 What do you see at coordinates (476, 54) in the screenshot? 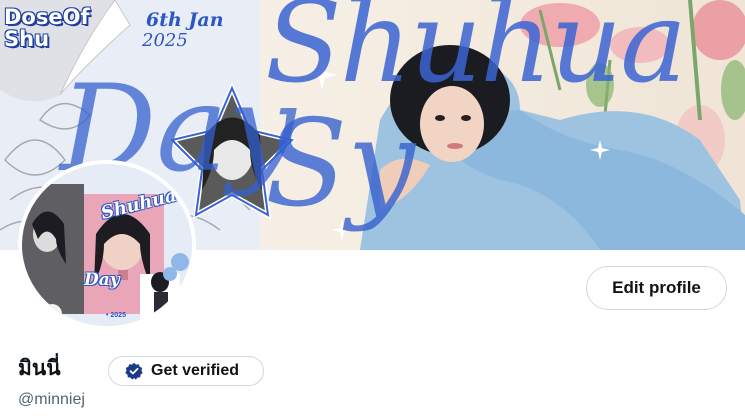
I see `banner-script-title: Shuhua` at bounding box center [476, 54].